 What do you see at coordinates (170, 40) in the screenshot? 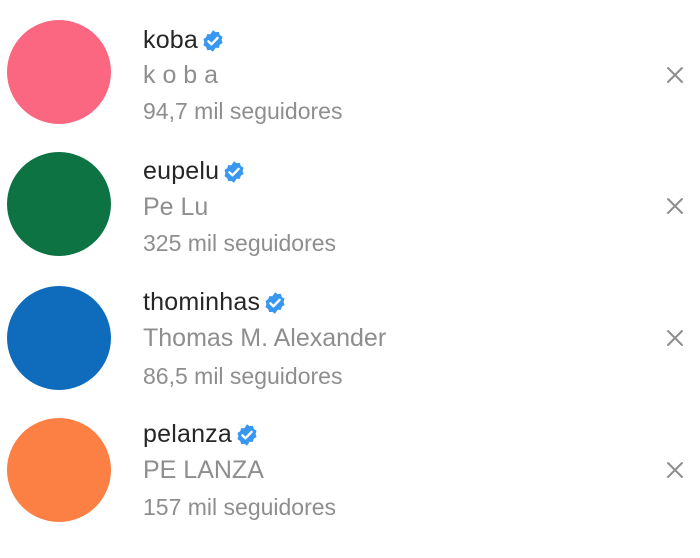
I see `username: koba` at bounding box center [170, 40].